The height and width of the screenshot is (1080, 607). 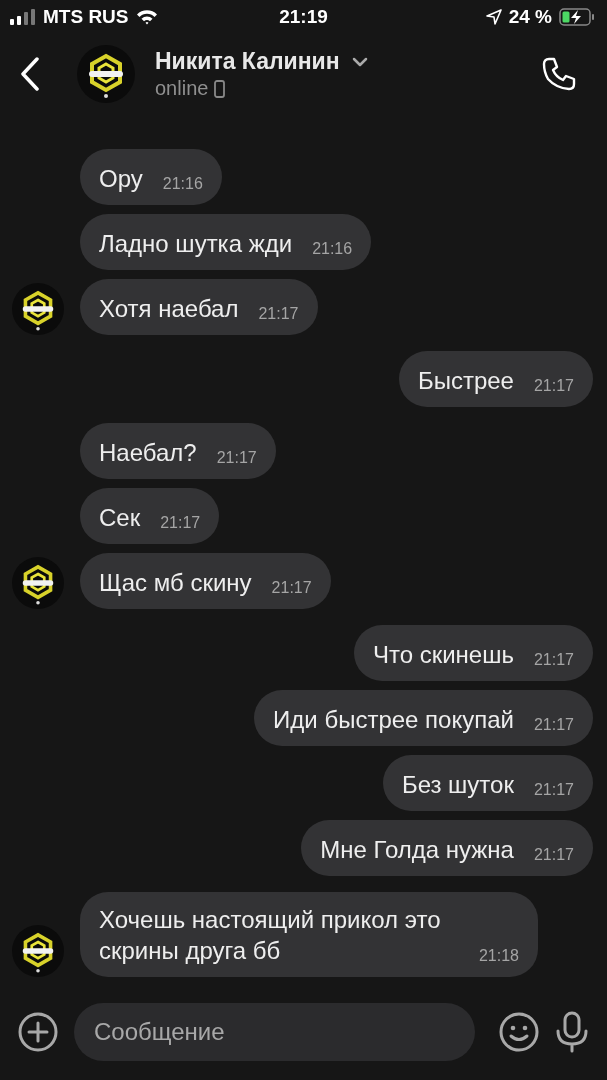 What do you see at coordinates (146, 17) in the screenshot?
I see `wifi-icon` at bounding box center [146, 17].